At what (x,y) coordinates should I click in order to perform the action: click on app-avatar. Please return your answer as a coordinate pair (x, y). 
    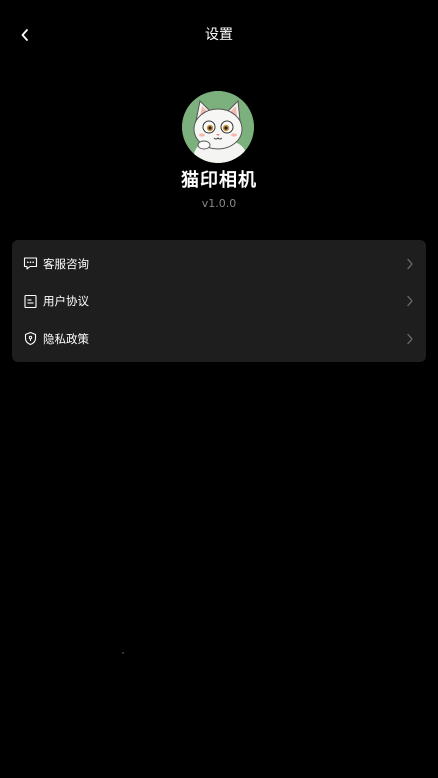
    Looking at the image, I should click on (218, 127).